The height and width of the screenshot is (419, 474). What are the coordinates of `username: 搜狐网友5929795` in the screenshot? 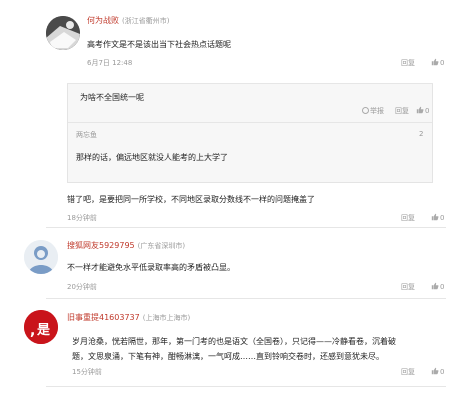 It's located at (101, 245).